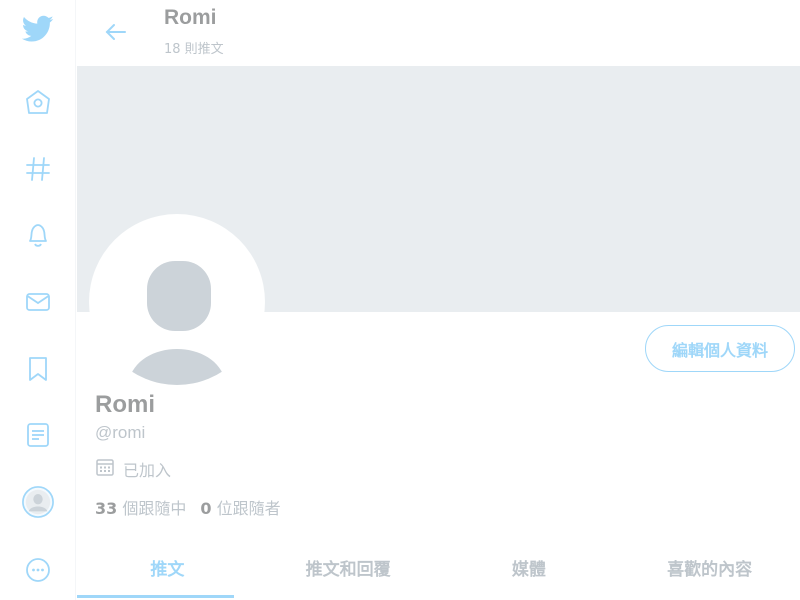  Describe the element at coordinates (154, 508) in the screenshot. I see `following-label: 個跟隨中` at that location.